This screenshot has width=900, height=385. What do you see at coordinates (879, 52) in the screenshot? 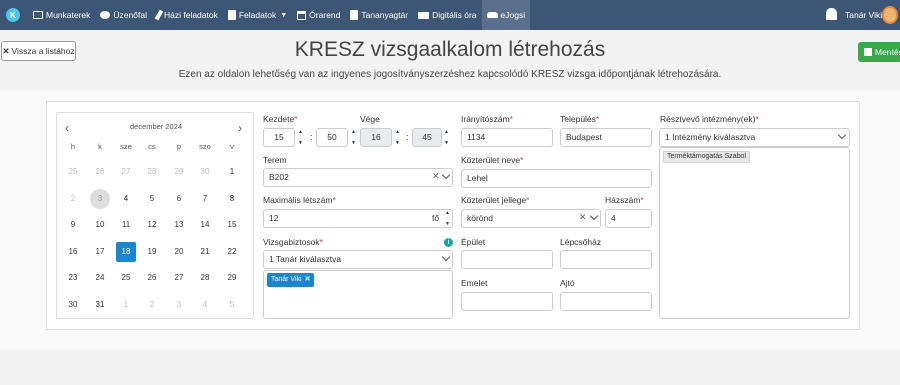
I see `save-button: Mentés` at bounding box center [879, 52].